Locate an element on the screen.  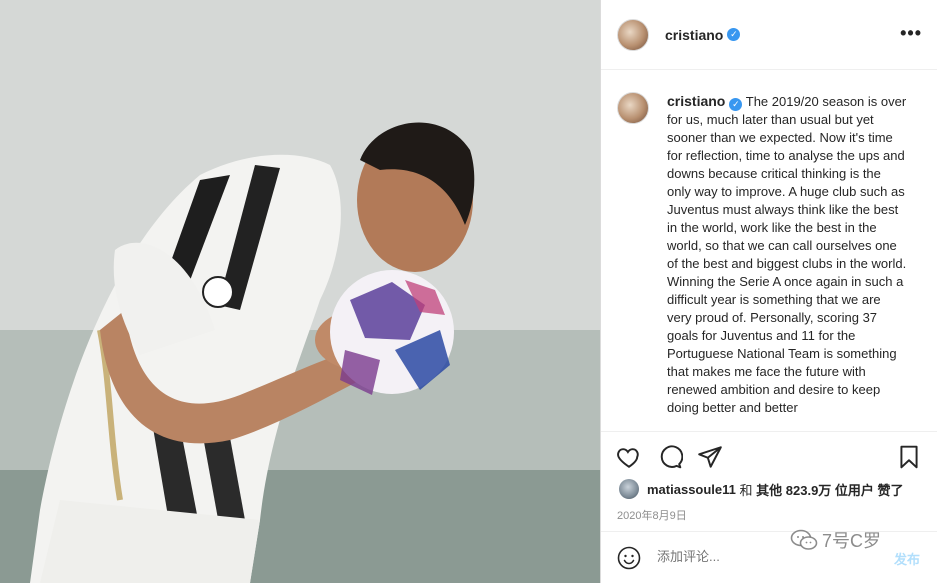
share-icon is located at coordinates (710, 457).